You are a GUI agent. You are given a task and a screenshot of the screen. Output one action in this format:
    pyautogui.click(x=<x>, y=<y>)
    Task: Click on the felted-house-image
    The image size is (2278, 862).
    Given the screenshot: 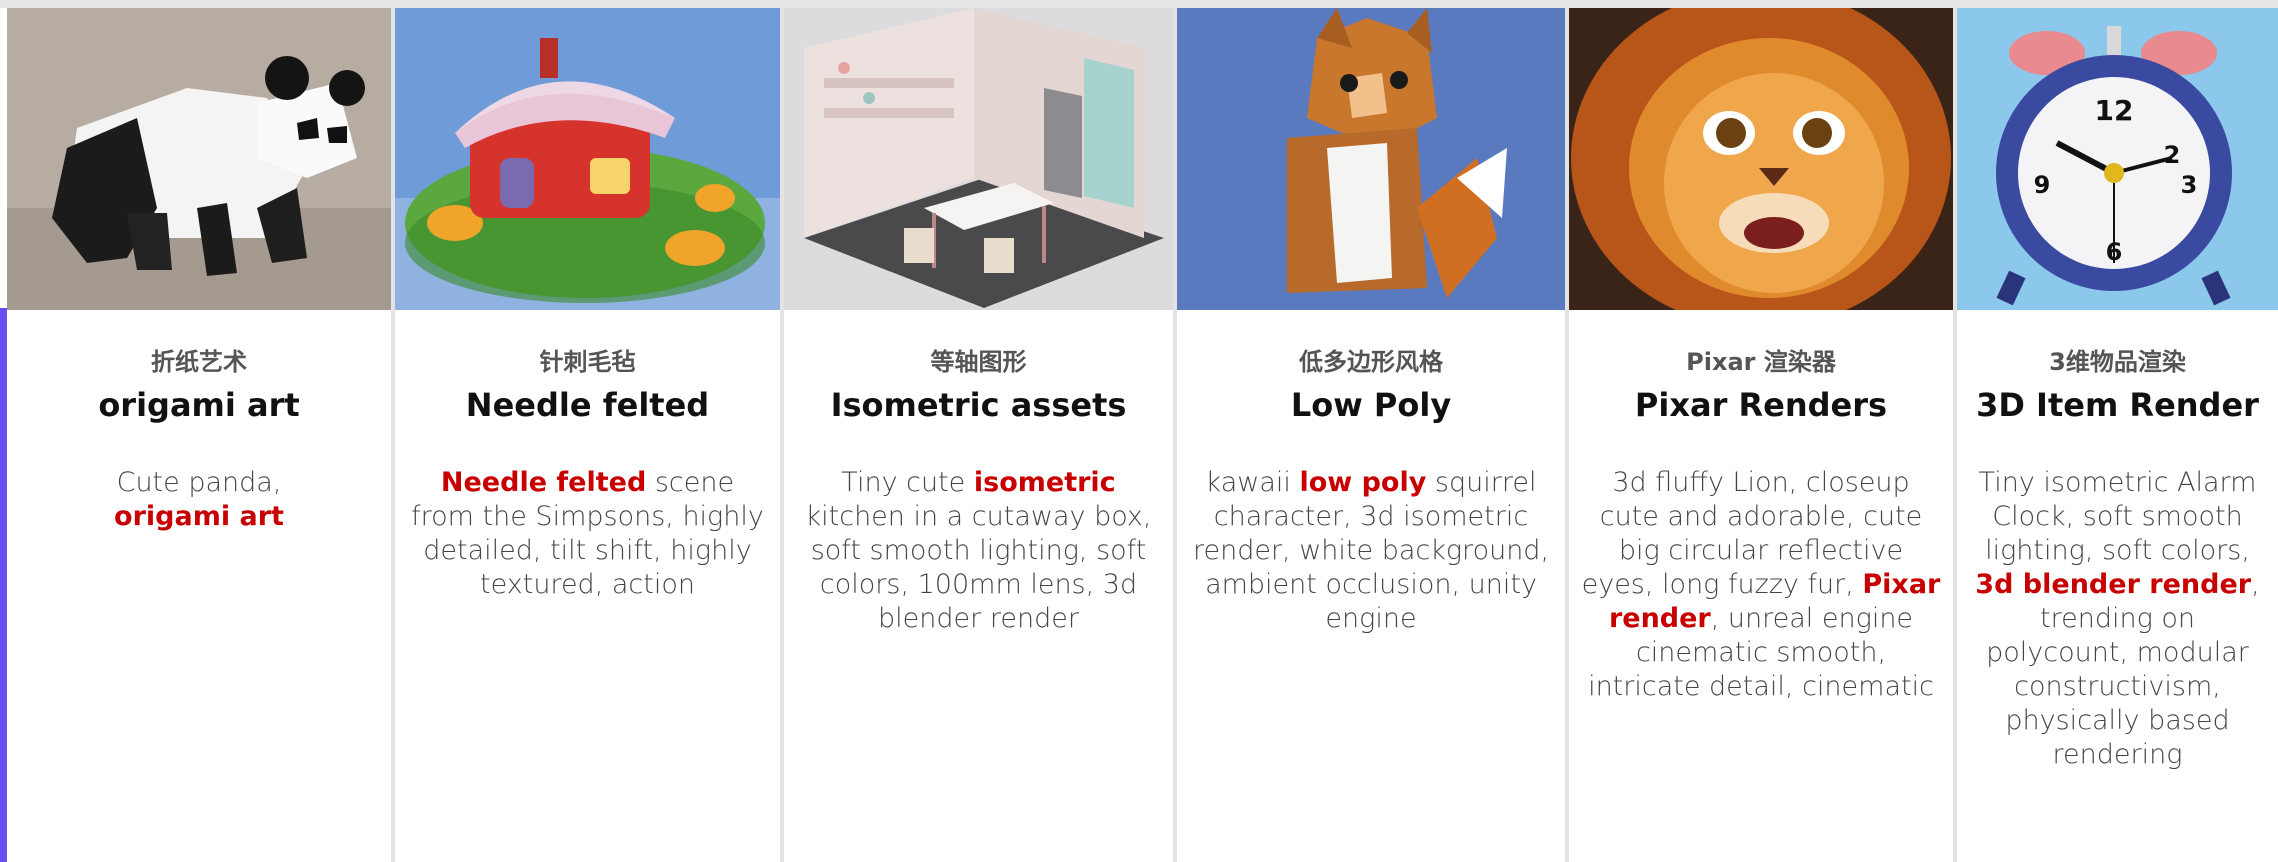 What is the action you would take?
    pyautogui.click(x=587, y=159)
    